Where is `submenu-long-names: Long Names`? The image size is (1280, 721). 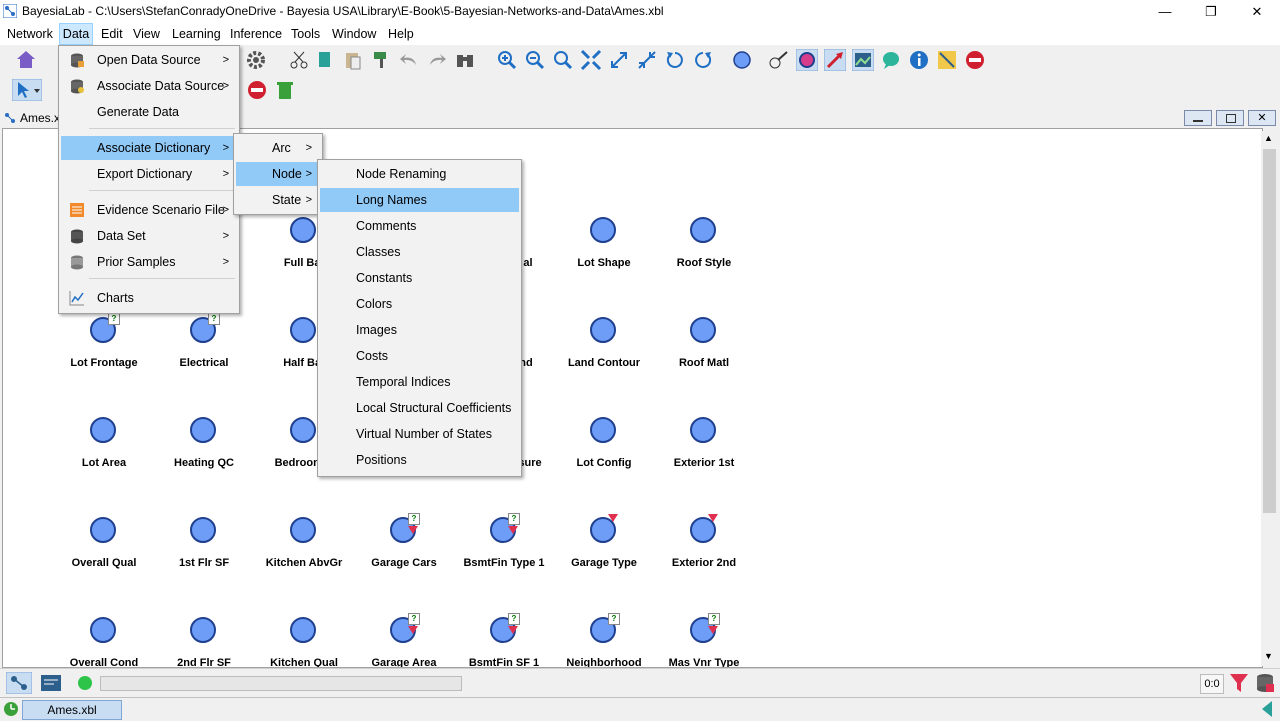 submenu-long-names: Long Names is located at coordinates (419, 200).